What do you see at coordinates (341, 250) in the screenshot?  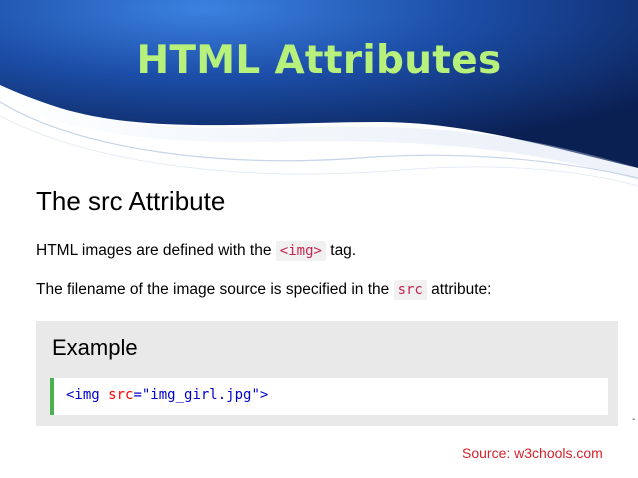 I see `paragraph-text: tag.` at bounding box center [341, 250].